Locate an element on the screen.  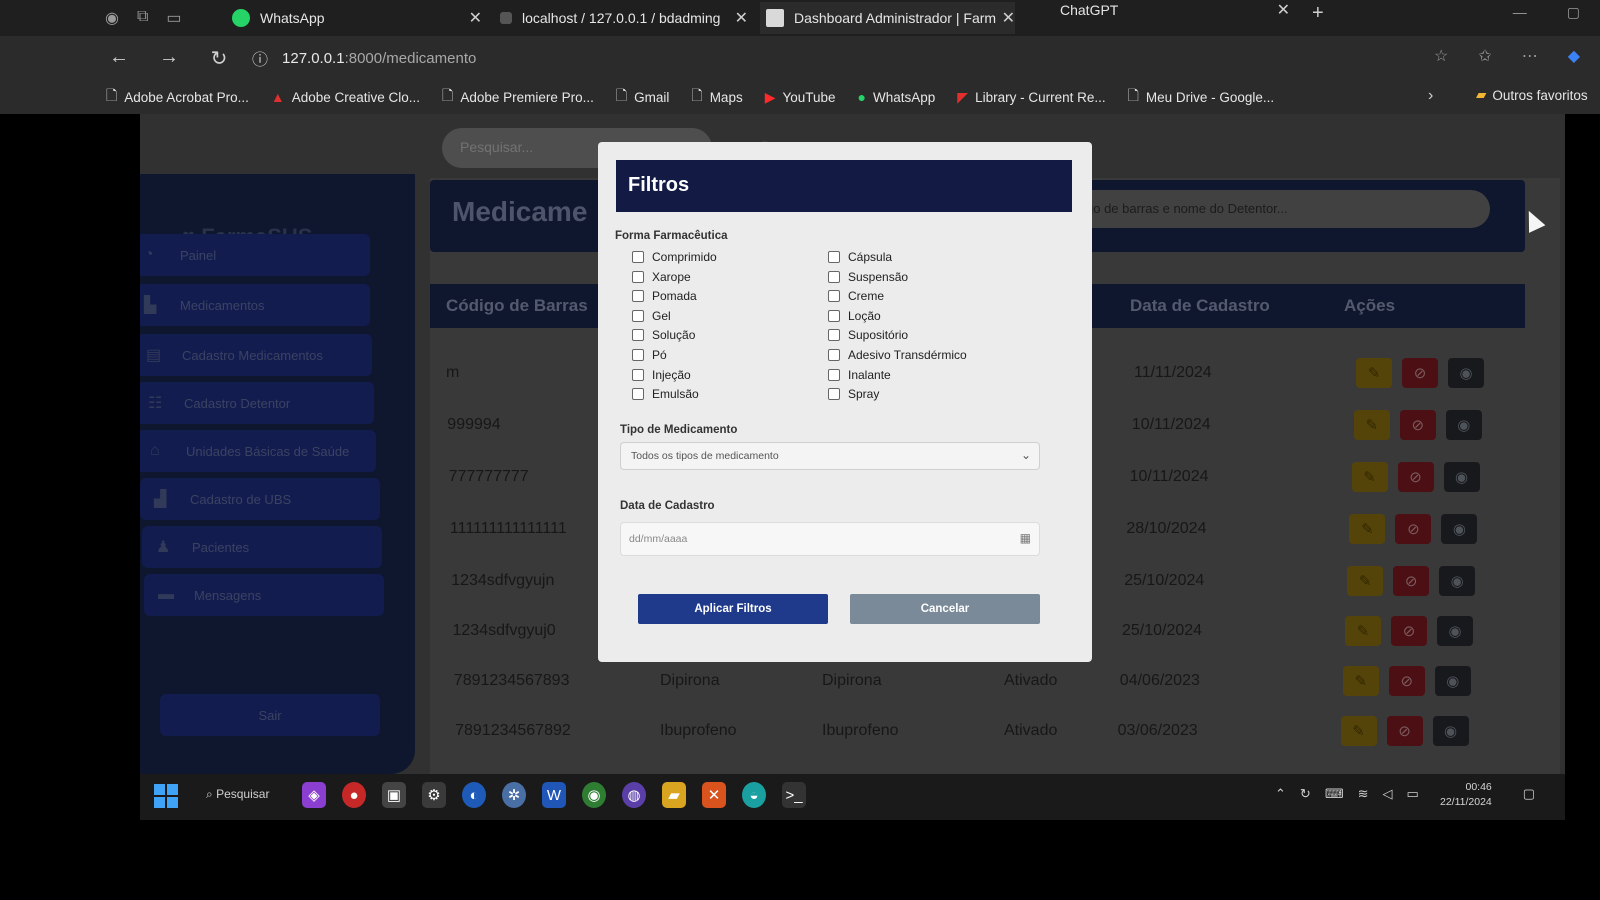
more-menu-icon: ⋯ is located at coordinates (1530, 56).